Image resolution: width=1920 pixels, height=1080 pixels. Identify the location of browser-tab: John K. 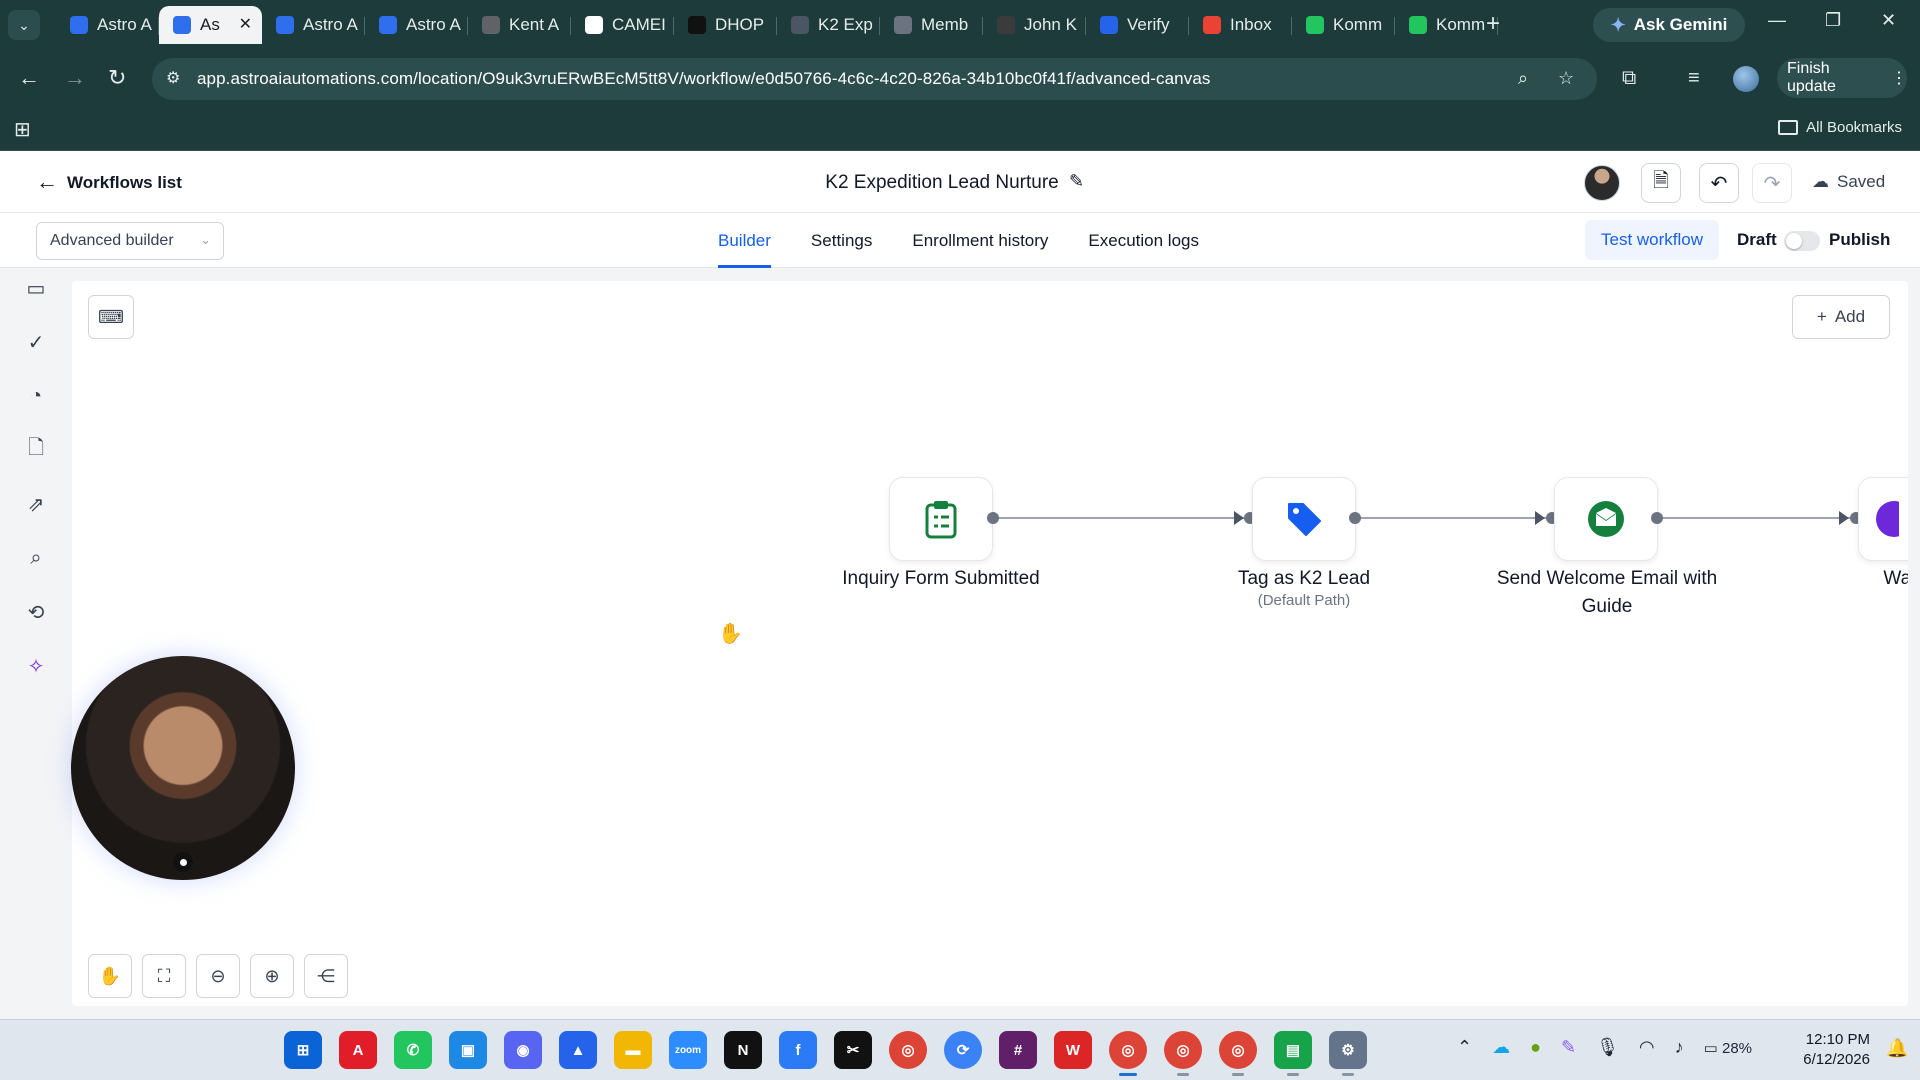
(1034, 25).